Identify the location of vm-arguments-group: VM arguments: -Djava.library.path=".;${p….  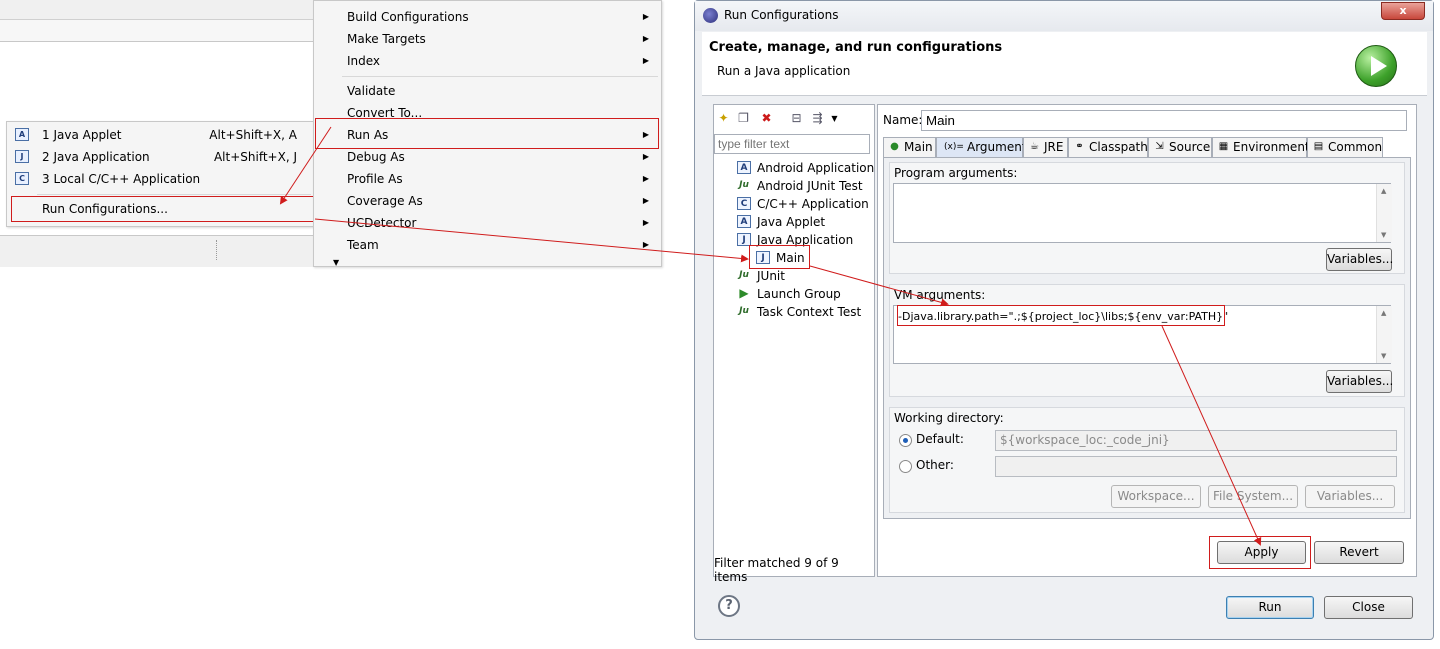
(1147, 340).